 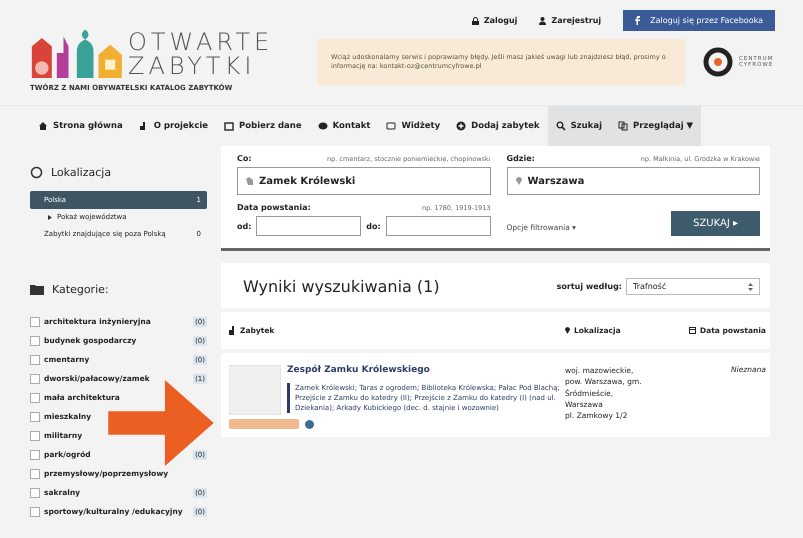 I want to click on nav-link: Widżety, so click(x=413, y=126).